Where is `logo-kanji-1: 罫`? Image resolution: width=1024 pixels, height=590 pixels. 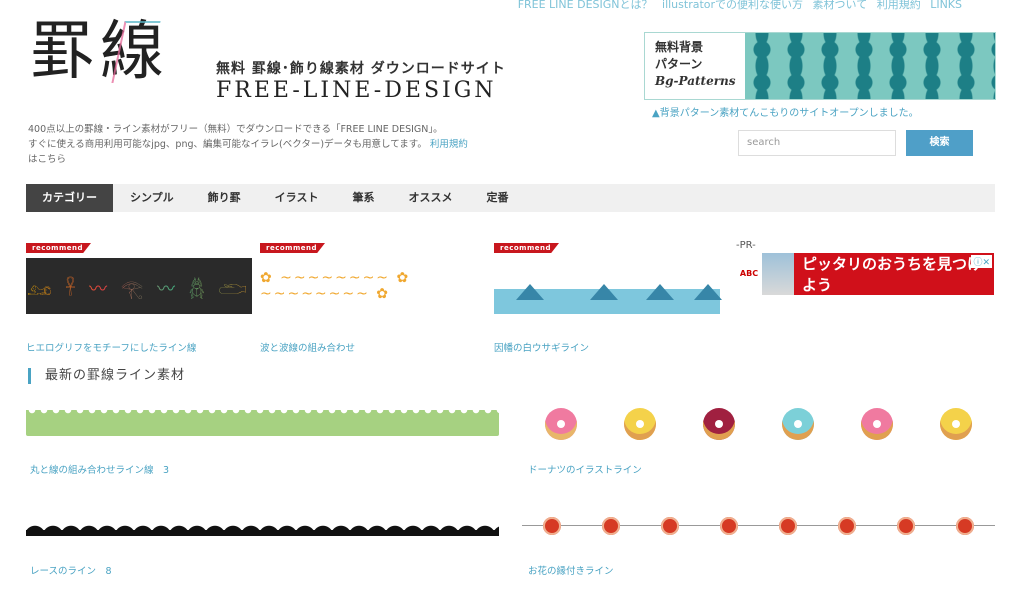
logo-kanji-1: 罫 is located at coordinates (65, 52).